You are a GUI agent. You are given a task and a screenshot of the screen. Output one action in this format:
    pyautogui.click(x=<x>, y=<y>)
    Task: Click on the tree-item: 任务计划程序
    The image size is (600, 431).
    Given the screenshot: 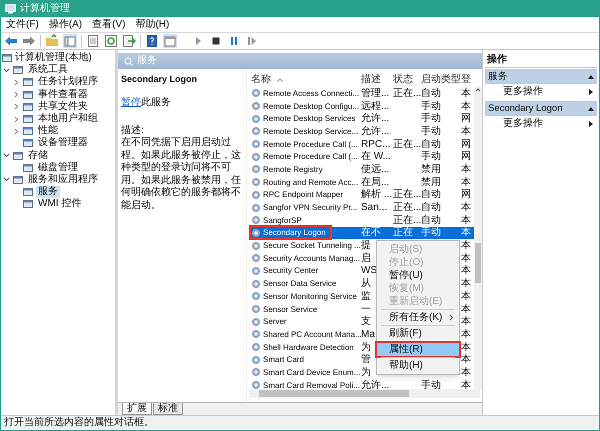 What is the action you would take?
    pyautogui.click(x=68, y=82)
    